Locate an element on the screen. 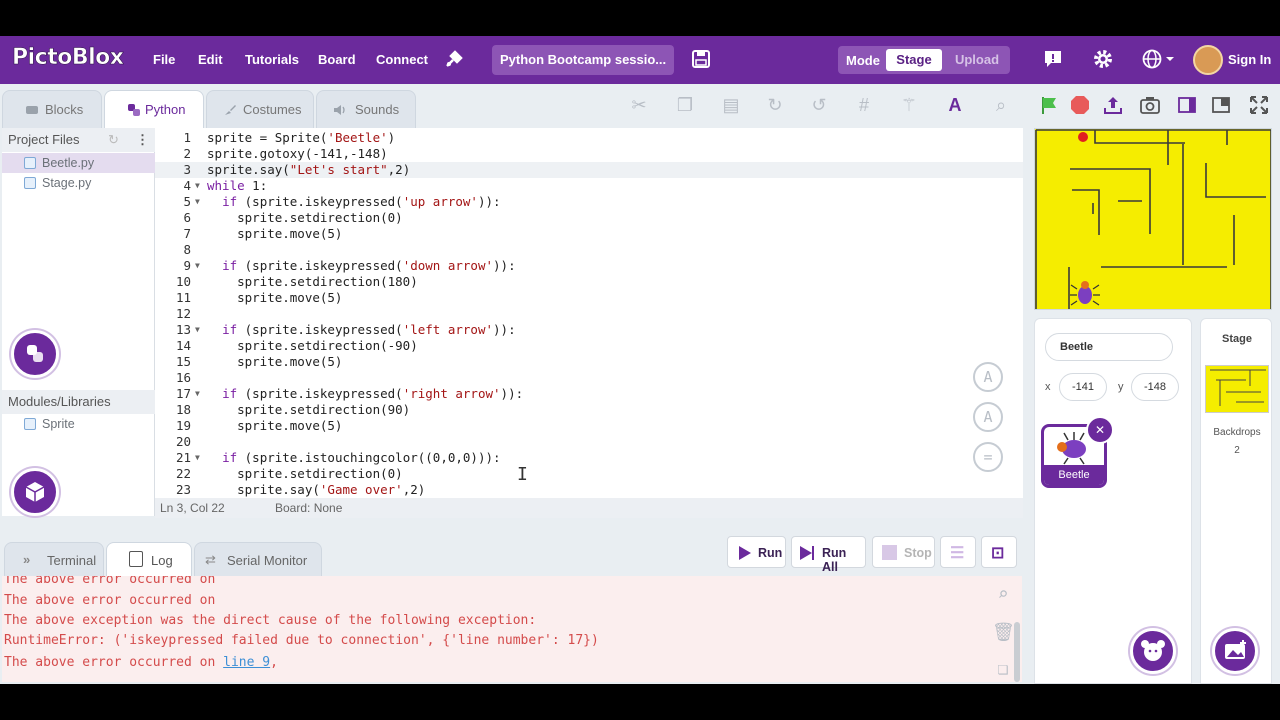 The height and width of the screenshot is (720, 1280). large-stage-icon is located at coordinates (1221, 105).